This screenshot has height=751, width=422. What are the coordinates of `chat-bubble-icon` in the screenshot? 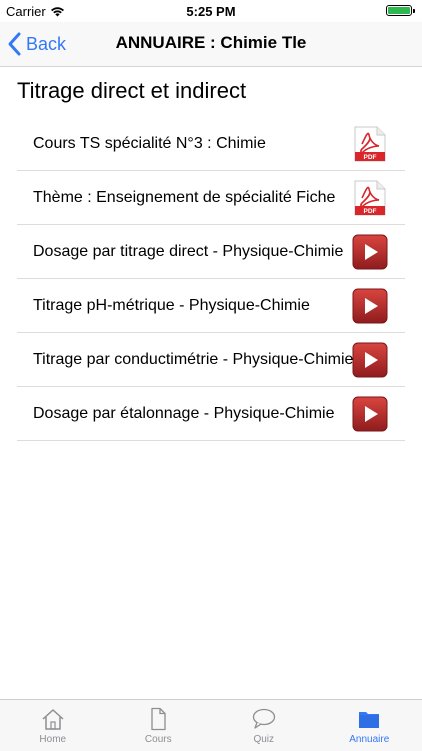 It's located at (264, 719).